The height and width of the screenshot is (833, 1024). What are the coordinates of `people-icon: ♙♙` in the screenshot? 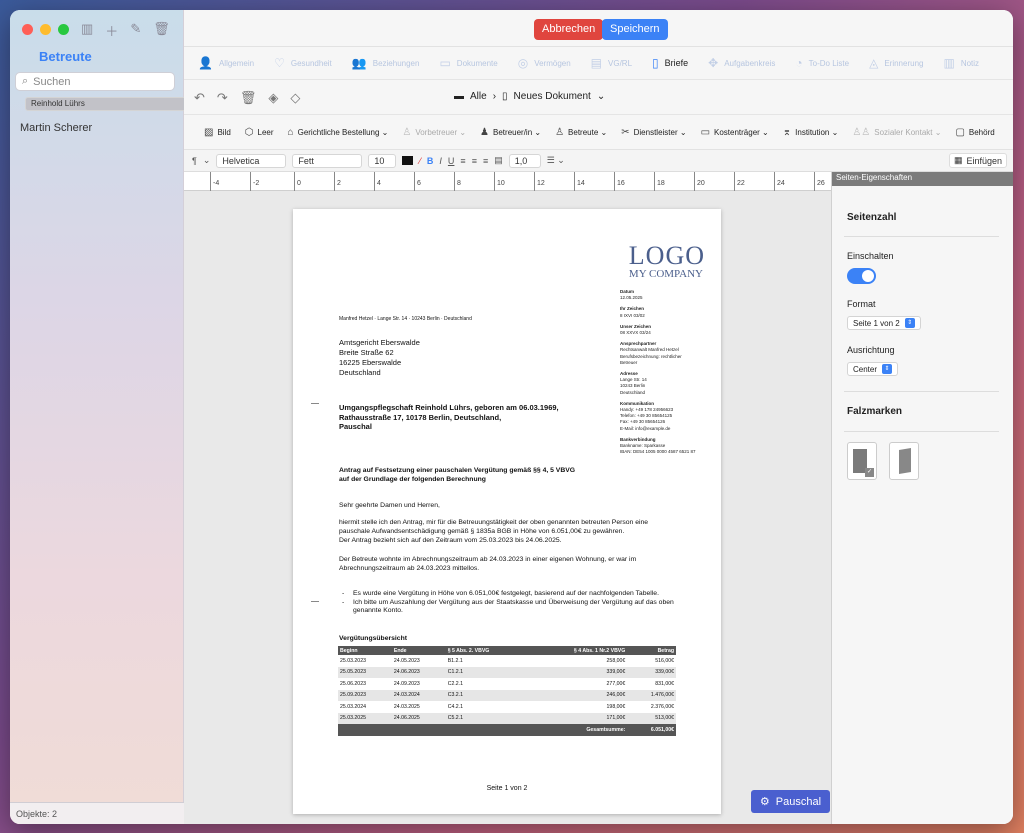 It's located at (861, 132).